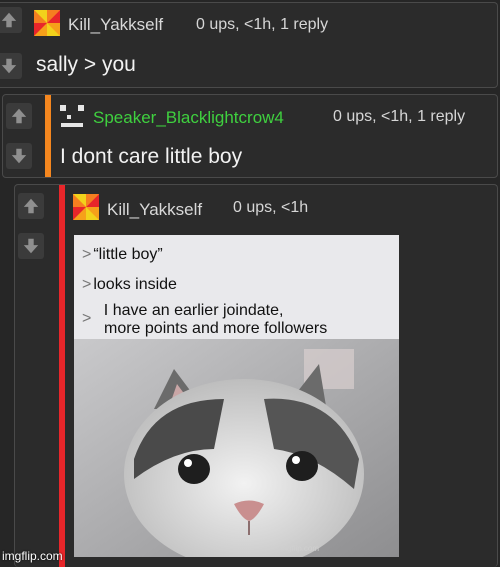  Describe the element at coordinates (216, 328) in the screenshot. I see `meme-line-4: more points and more followers` at that location.